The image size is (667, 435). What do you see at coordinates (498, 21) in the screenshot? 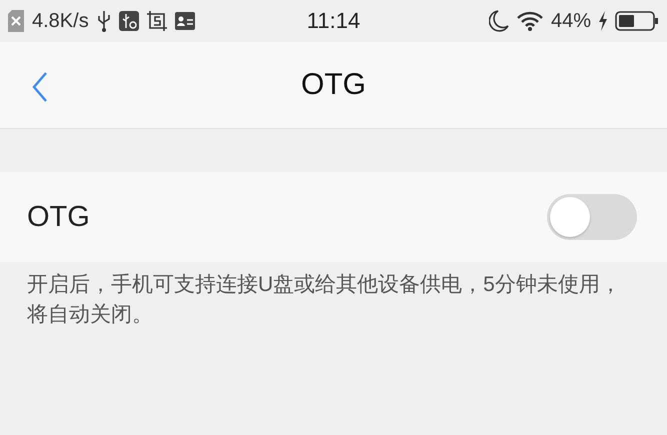
I see `moon-icon` at bounding box center [498, 21].